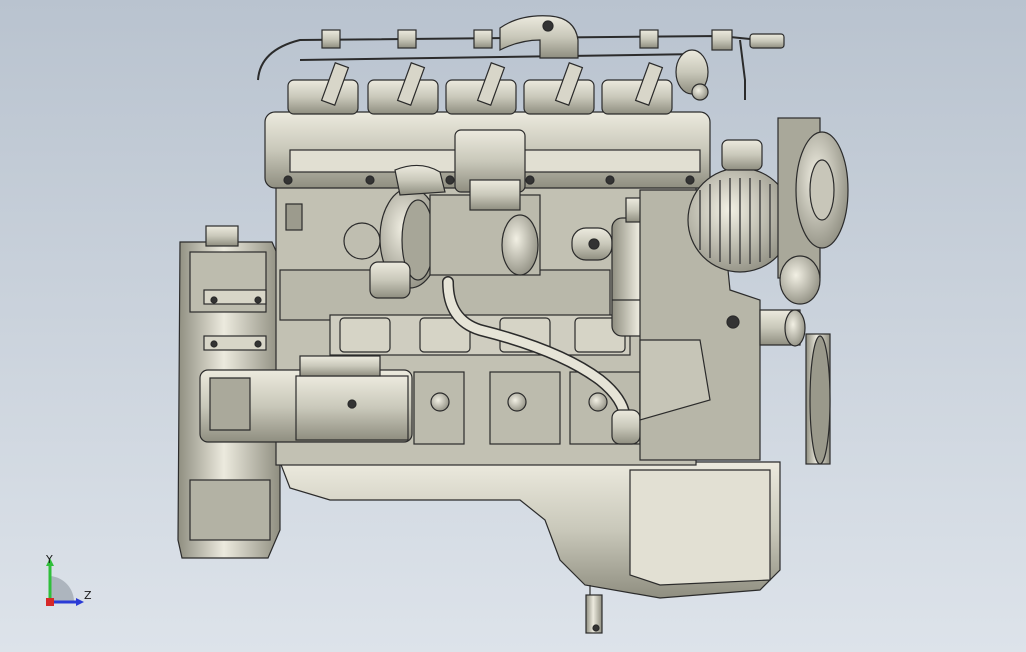  What do you see at coordinates (80, 602) in the screenshot?
I see `z-axis-arrow` at bounding box center [80, 602].